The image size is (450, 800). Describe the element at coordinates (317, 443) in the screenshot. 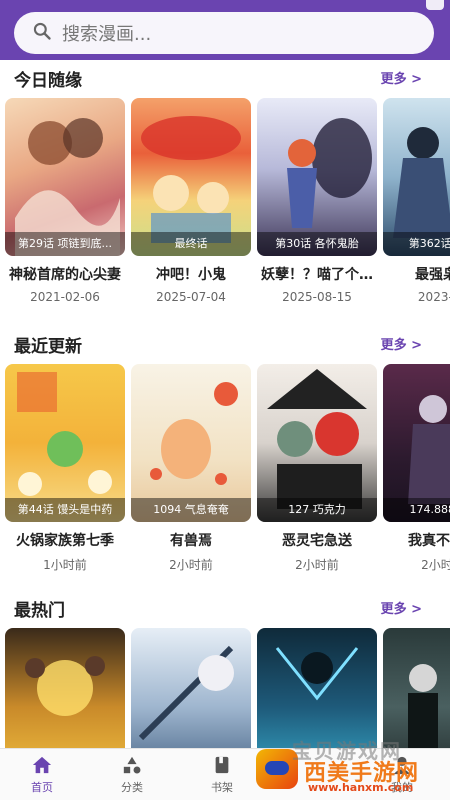

I see `comic-cover: 127 巧克力` at that location.